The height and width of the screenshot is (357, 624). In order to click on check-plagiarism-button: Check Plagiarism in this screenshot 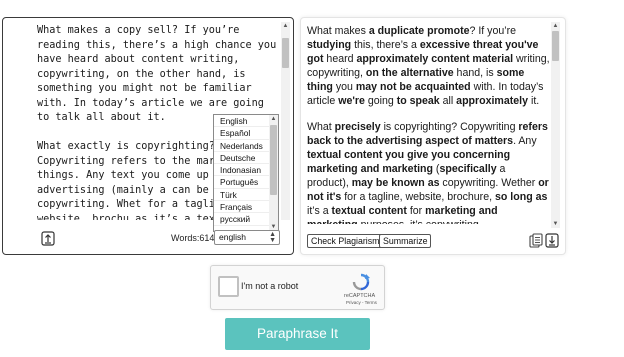, I will do `click(345, 241)`.